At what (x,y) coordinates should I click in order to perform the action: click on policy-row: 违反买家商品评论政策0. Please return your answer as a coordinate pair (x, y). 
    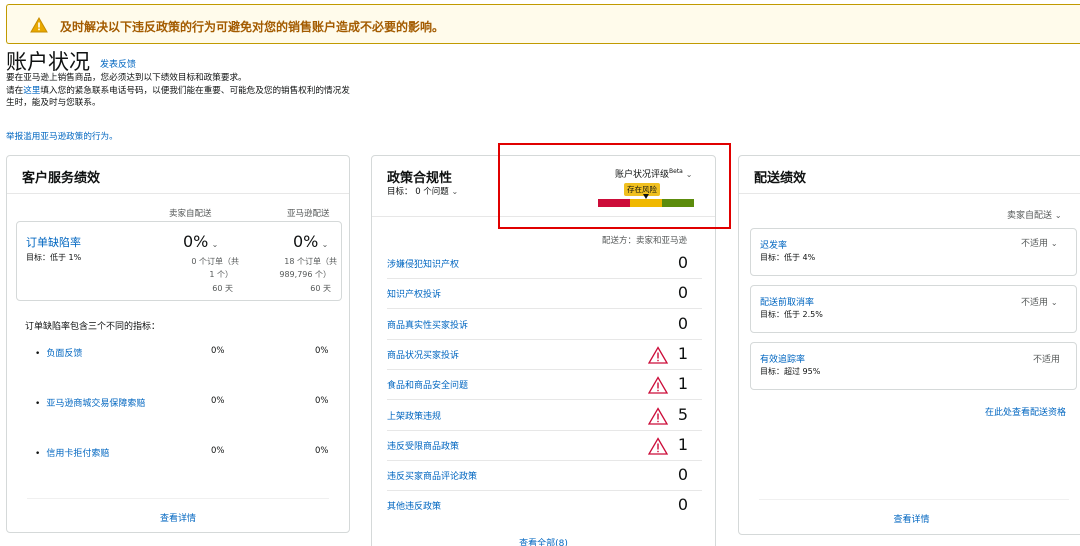
    Looking at the image, I should click on (544, 476).